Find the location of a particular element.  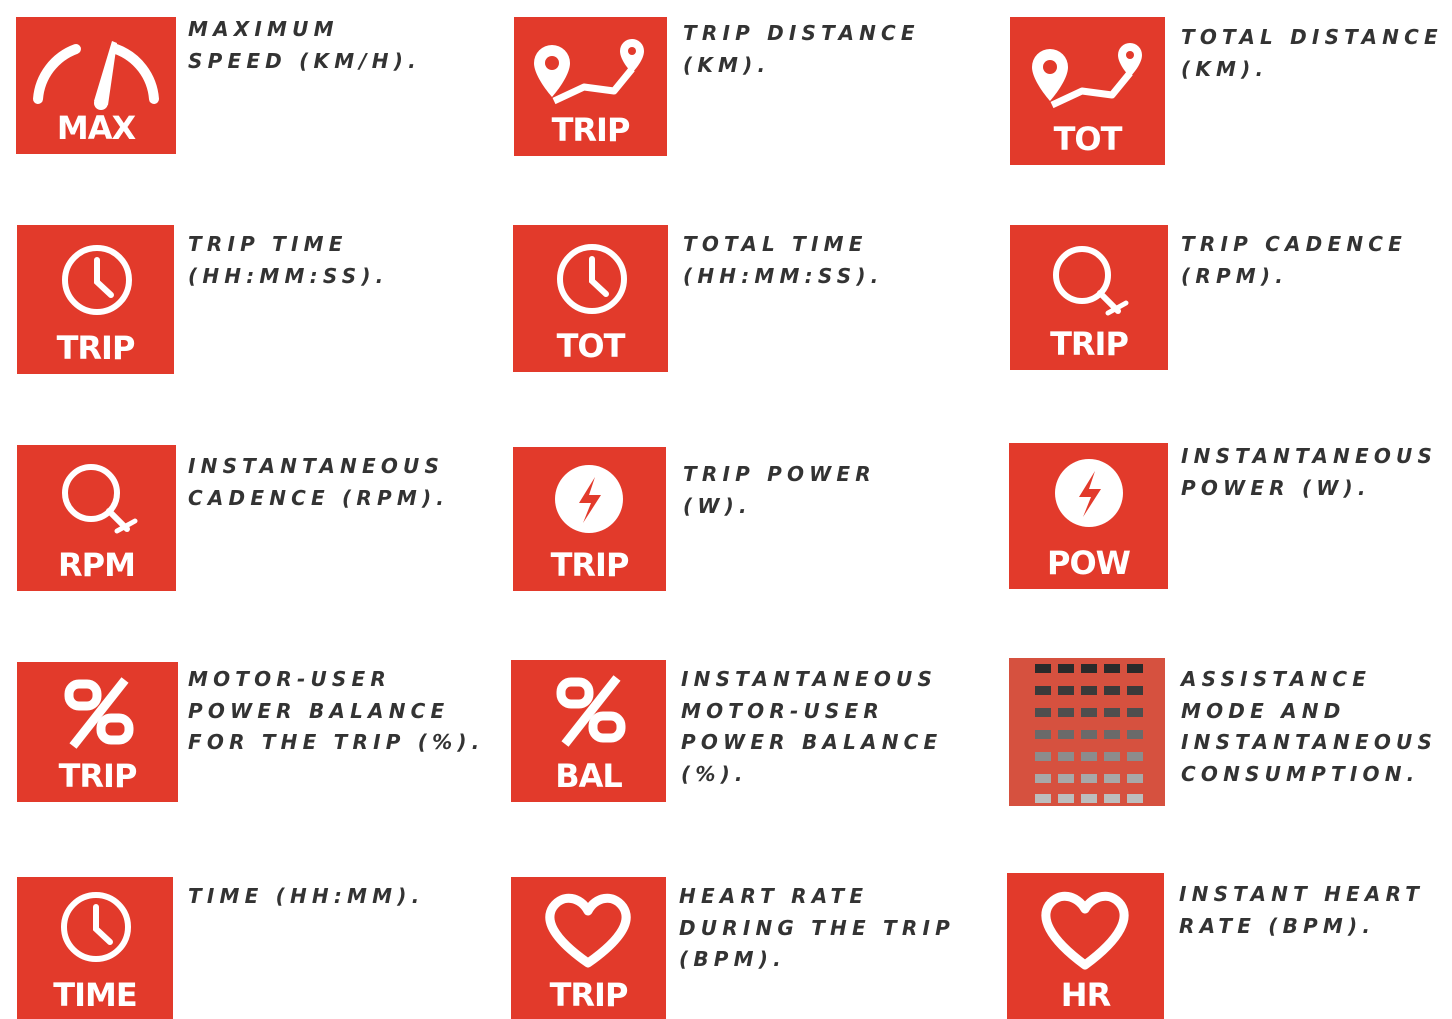

icon-label: RPM is located at coordinates (97, 565).